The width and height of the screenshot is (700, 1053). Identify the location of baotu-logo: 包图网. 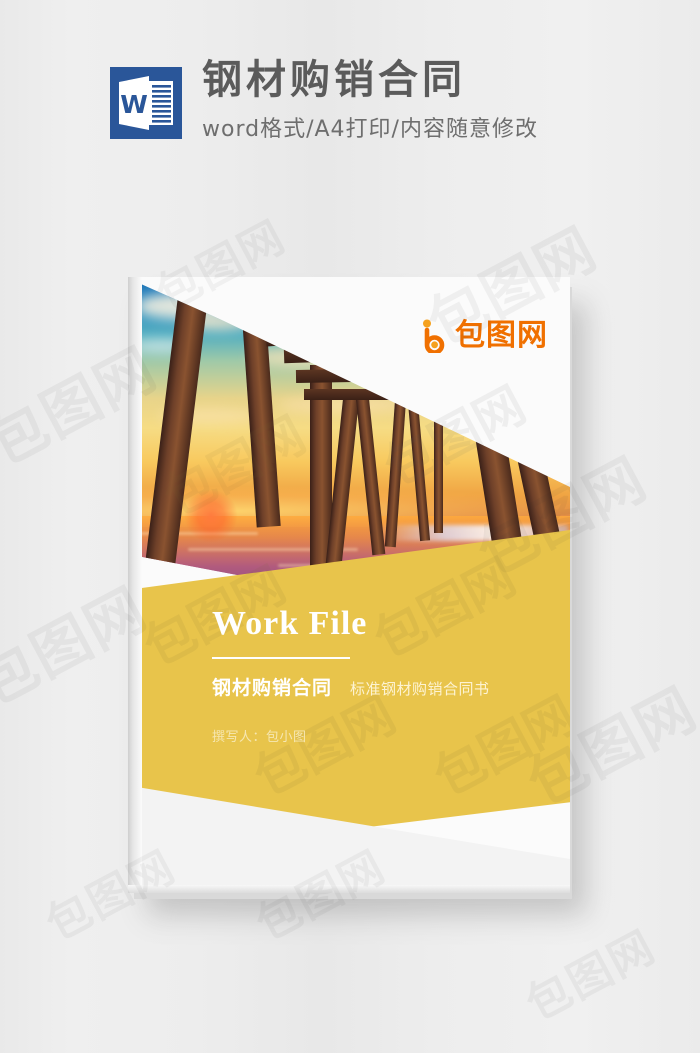
(484, 336).